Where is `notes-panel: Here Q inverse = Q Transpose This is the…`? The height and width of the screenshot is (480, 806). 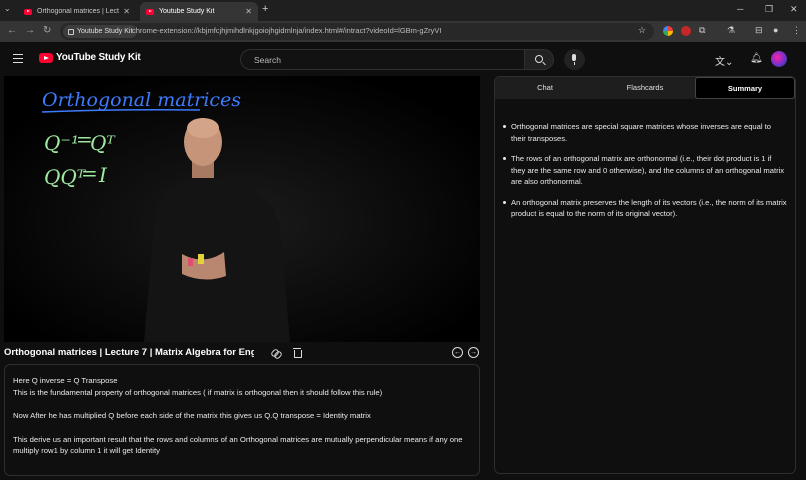 notes-panel: Here Q inverse = Q Transpose This is the… is located at coordinates (242, 420).